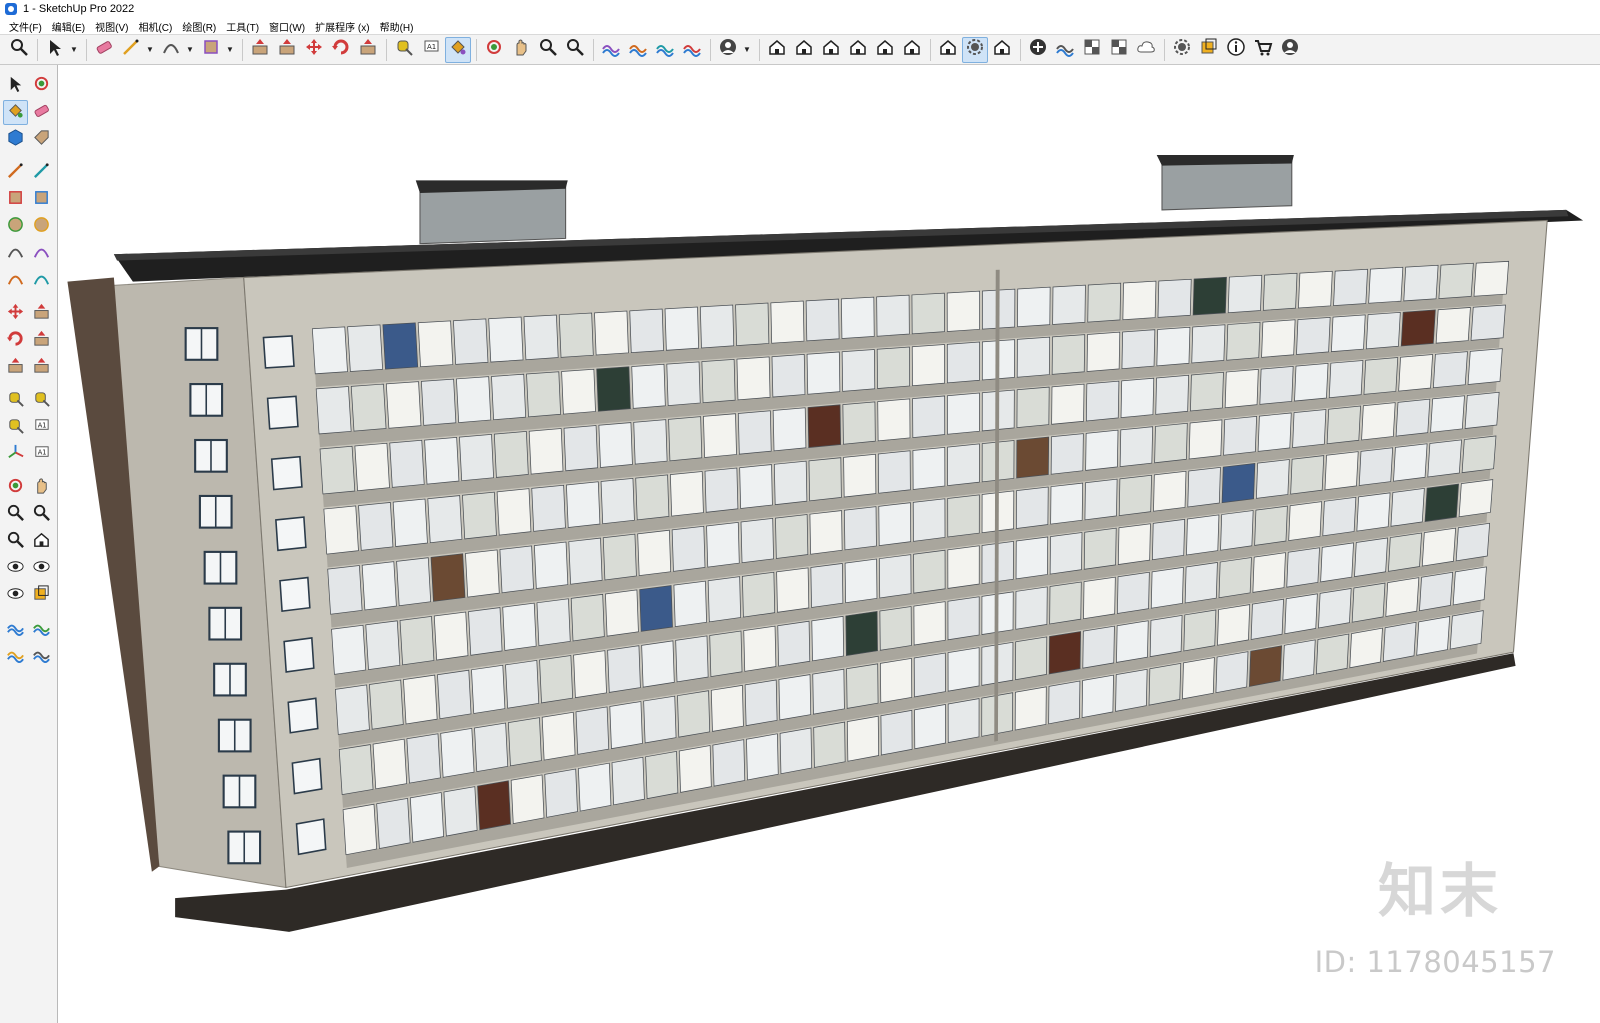 The width and height of the screenshot is (1600, 1023). I want to click on menu-window: 窗口(W), so click(287, 26).